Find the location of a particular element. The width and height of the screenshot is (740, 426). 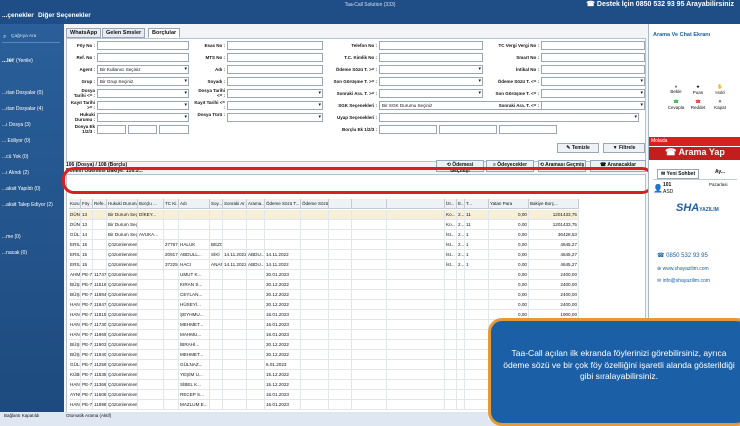

tab-incoming-sms: Gelen Smsler is located at coordinates (124, 33).